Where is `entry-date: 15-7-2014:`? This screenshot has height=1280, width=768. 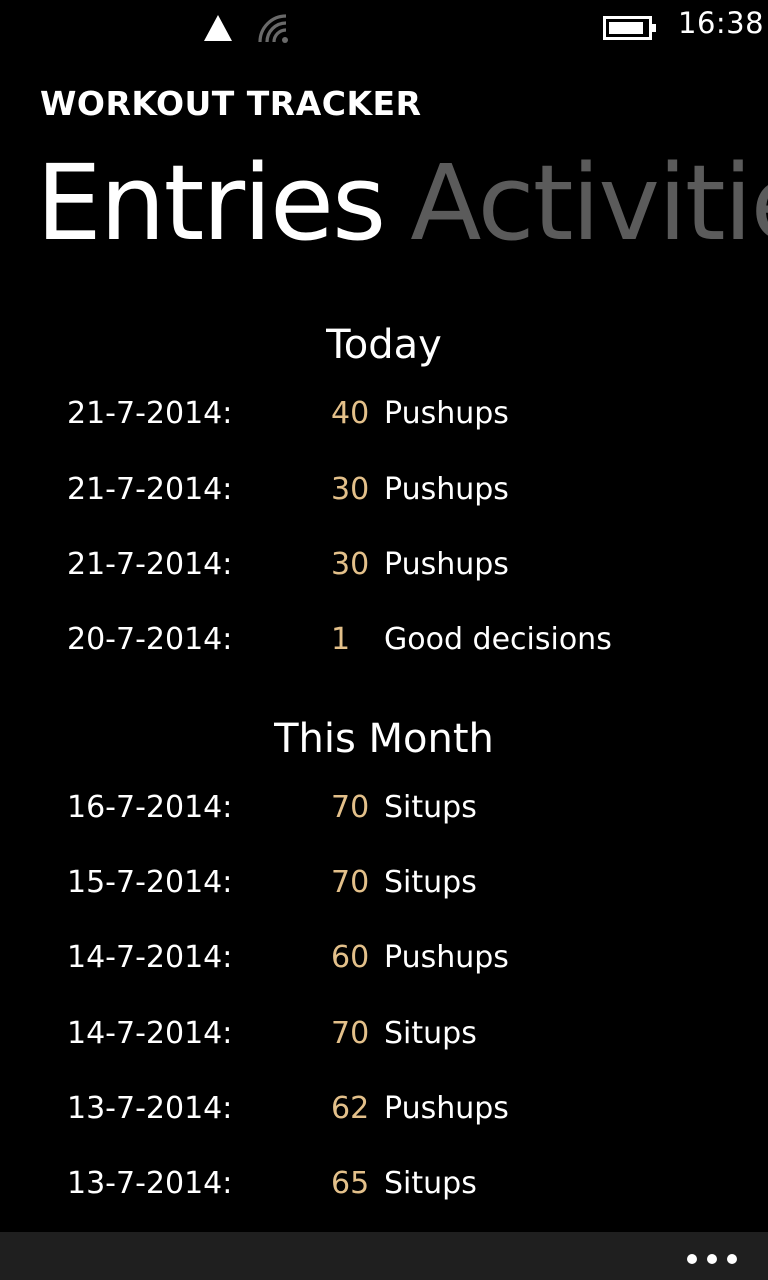 entry-date: 15-7-2014: is located at coordinates (150, 882).